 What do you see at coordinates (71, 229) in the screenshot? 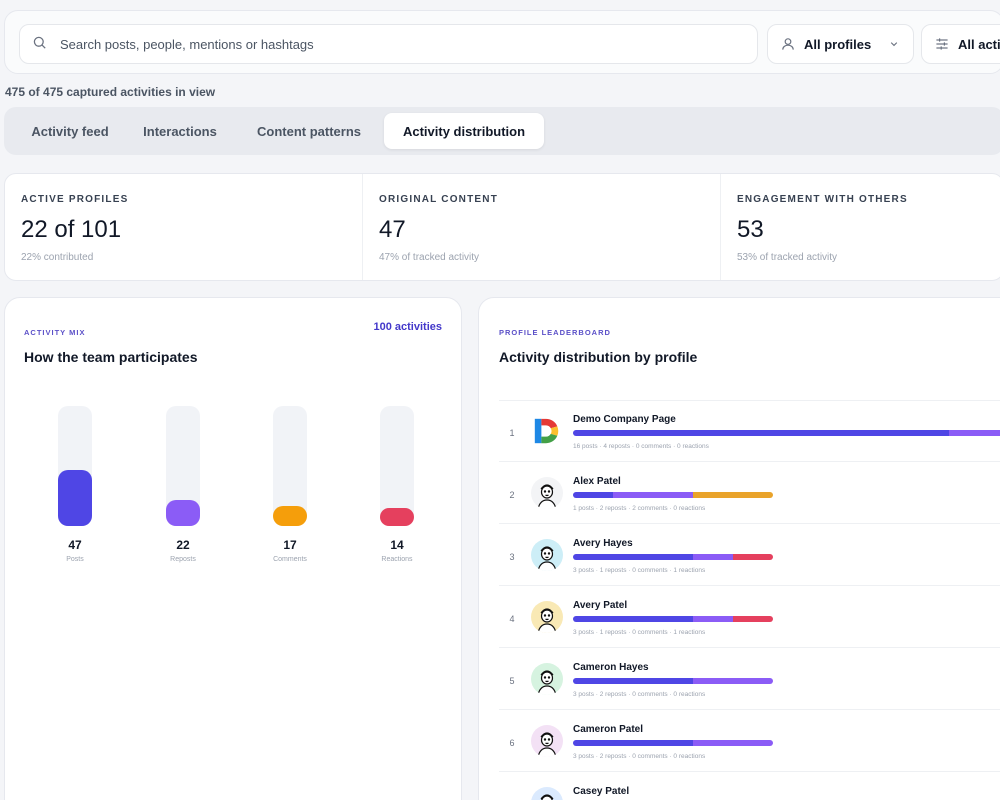
I see `stat-value: 22 of 101` at bounding box center [71, 229].